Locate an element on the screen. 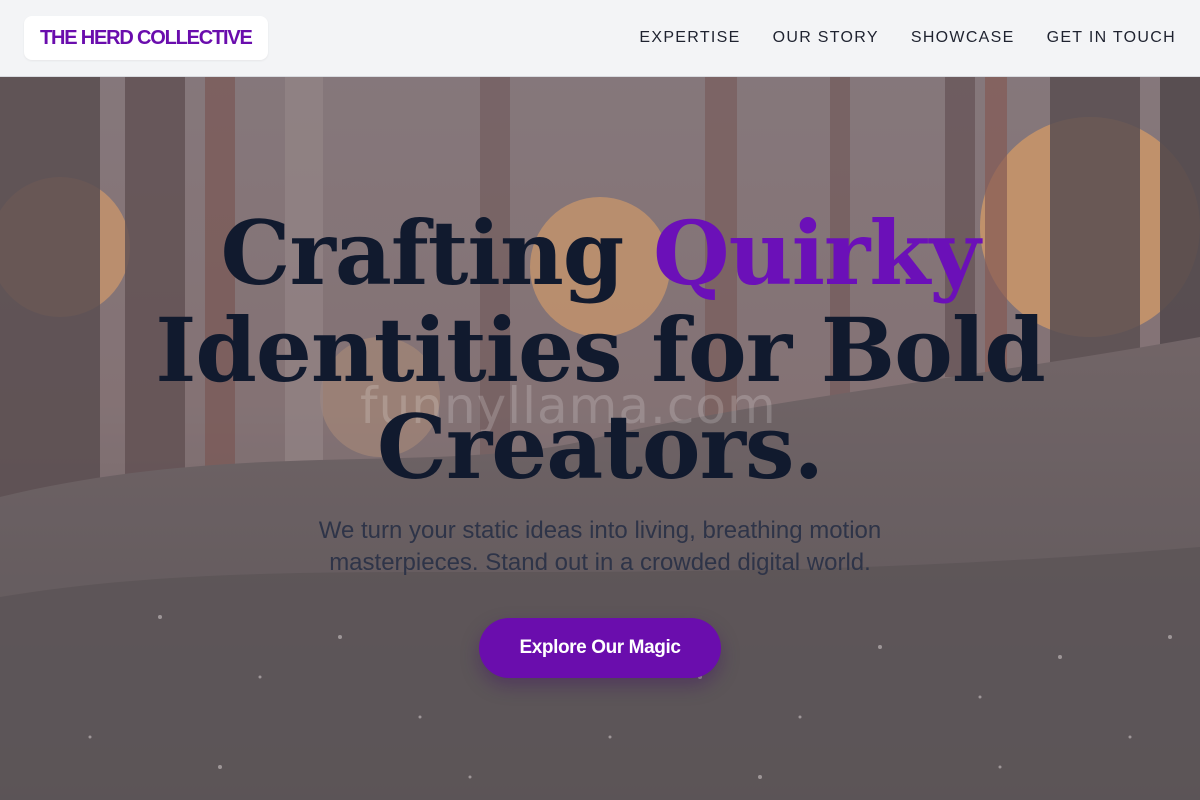 Image resolution: width=1200 pixels, height=800 pixels. headline-accent: Quirky is located at coordinates (816, 253).